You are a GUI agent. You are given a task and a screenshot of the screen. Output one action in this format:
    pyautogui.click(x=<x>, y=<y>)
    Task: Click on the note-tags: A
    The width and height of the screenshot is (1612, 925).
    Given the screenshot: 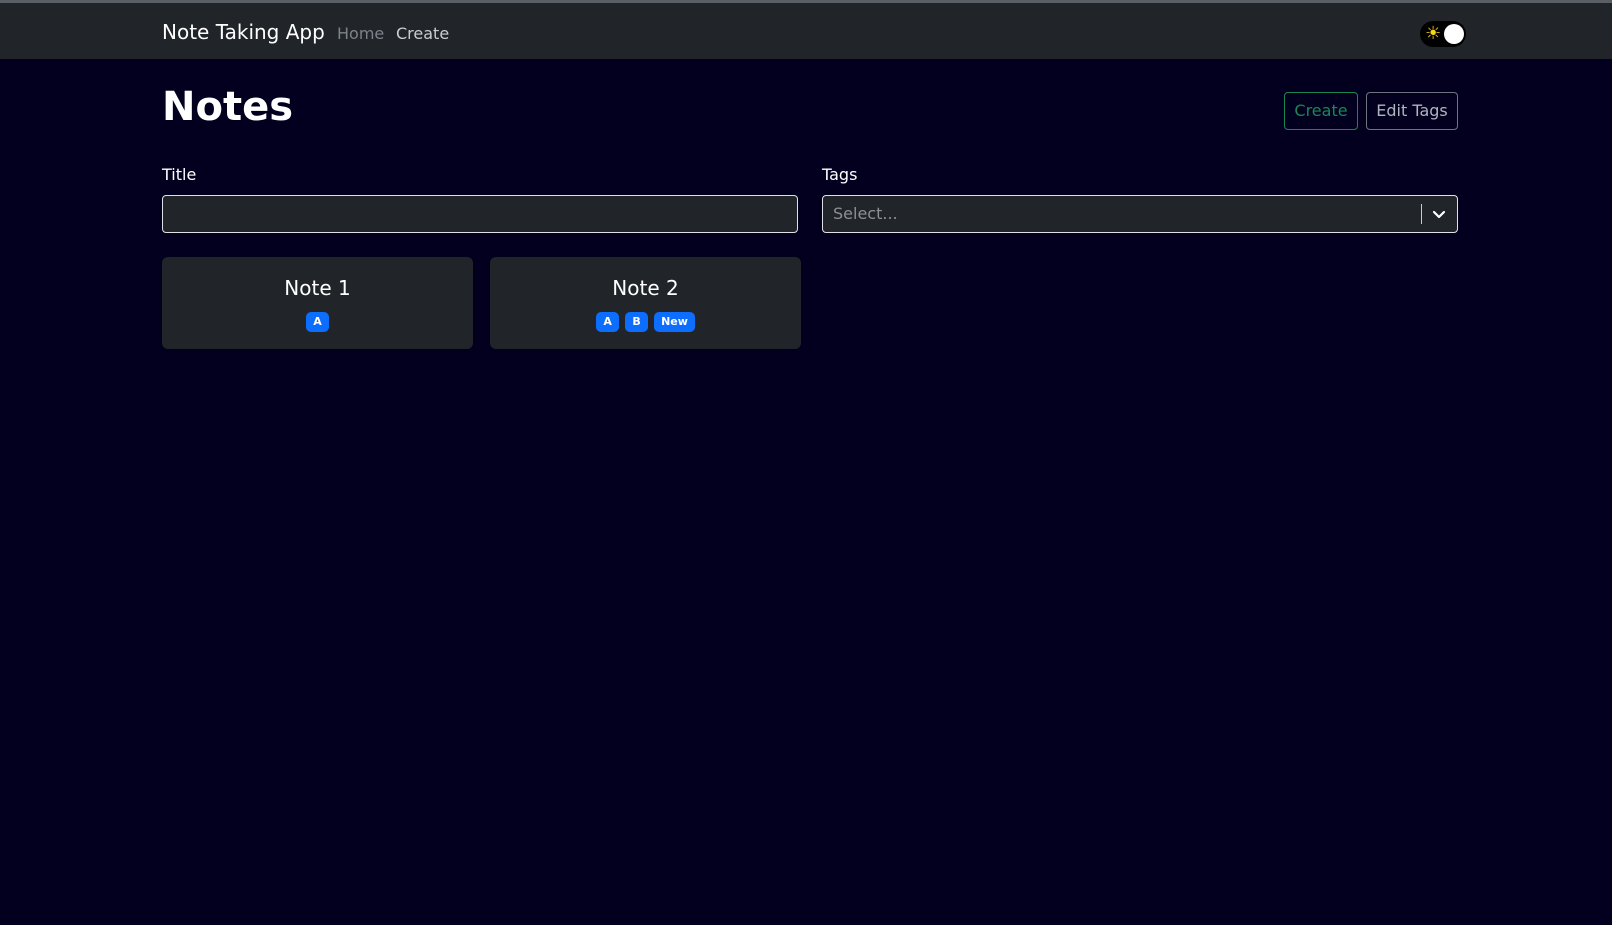 What is the action you would take?
    pyautogui.click(x=317, y=322)
    